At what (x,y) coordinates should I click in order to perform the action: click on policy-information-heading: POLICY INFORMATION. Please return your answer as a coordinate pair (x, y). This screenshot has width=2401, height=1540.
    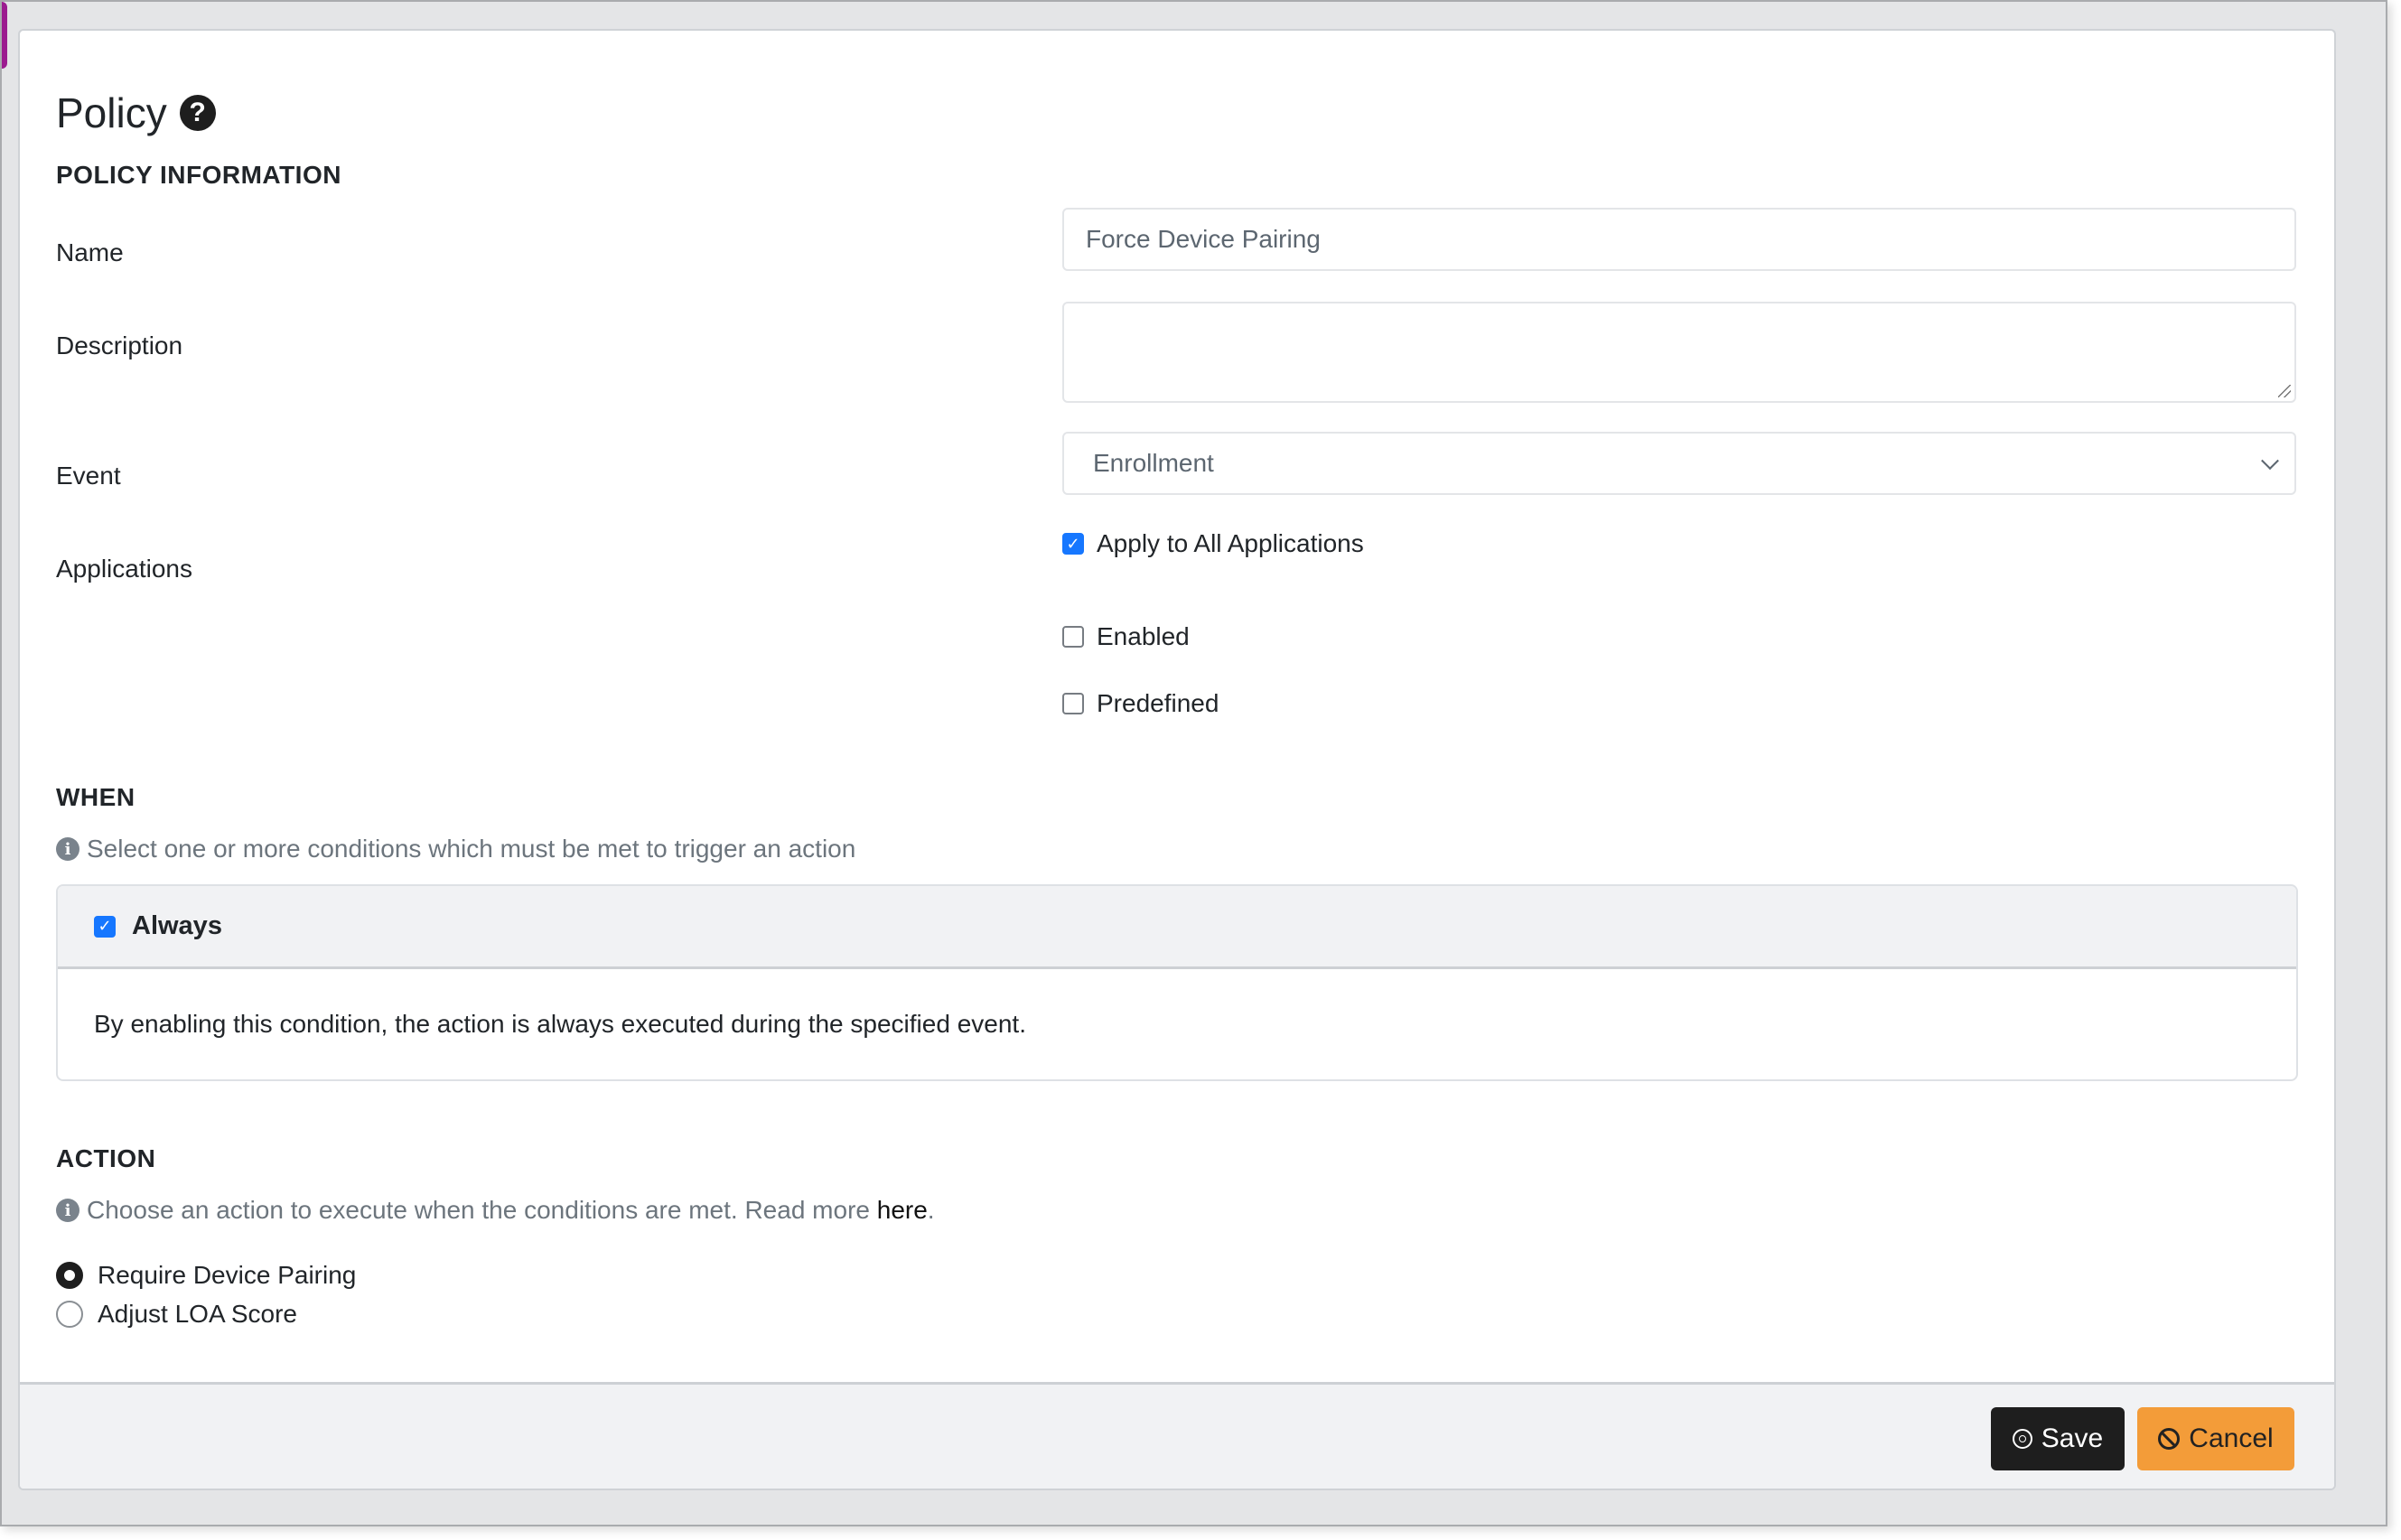
    Looking at the image, I should click on (198, 175).